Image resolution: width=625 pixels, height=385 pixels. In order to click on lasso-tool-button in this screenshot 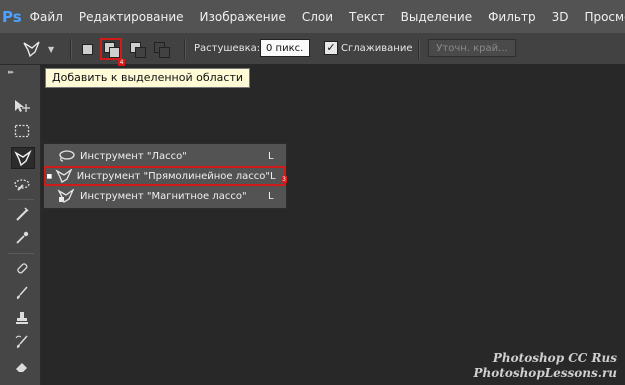, I will do `click(23, 158)`.